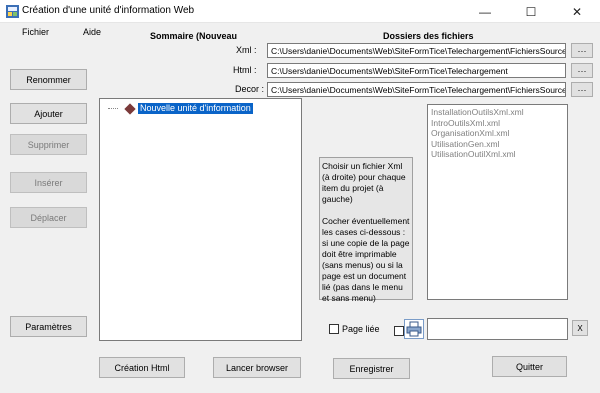  I want to click on list-item: UtilisationGen.xml, so click(497, 144).